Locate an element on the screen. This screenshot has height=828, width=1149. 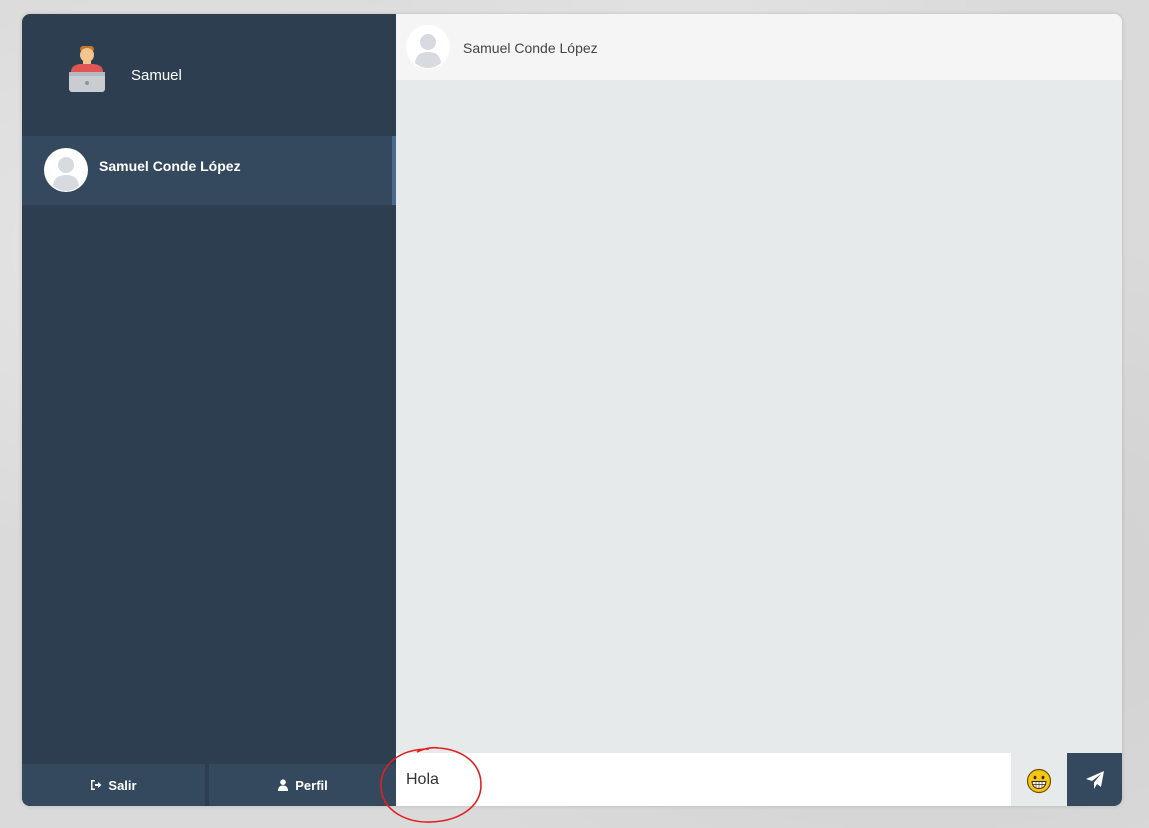
user-icon is located at coordinates (283, 785).